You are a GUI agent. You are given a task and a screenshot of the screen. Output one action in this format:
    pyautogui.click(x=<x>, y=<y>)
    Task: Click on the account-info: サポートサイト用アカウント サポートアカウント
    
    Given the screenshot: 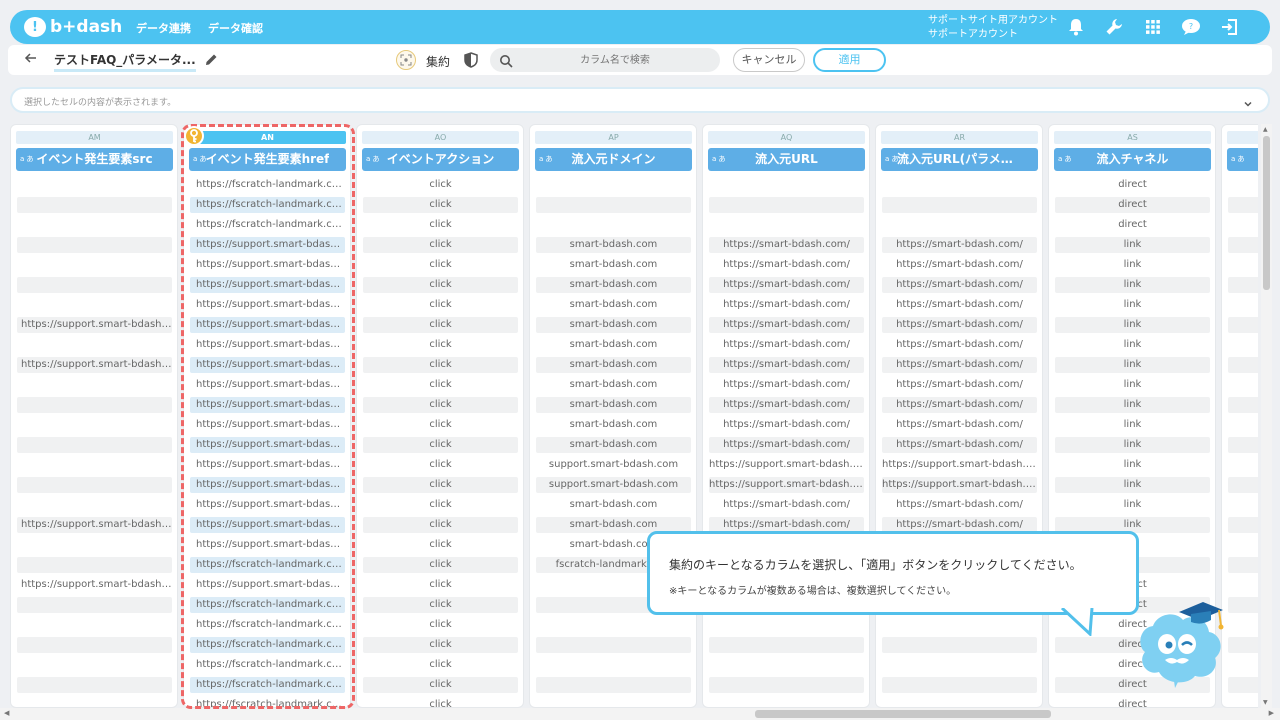 What is the action you would take?
    pyautogui.click(x=993, y=28)
    